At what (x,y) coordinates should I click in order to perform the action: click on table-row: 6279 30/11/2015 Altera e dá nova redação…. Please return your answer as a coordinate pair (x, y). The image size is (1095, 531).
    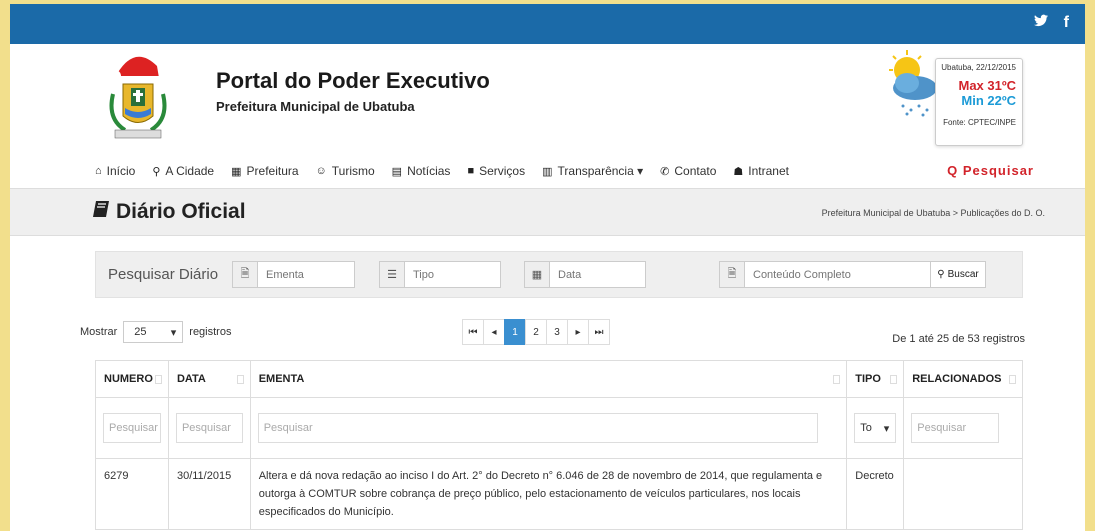
    Looking at the image, I should click on (559, 494).